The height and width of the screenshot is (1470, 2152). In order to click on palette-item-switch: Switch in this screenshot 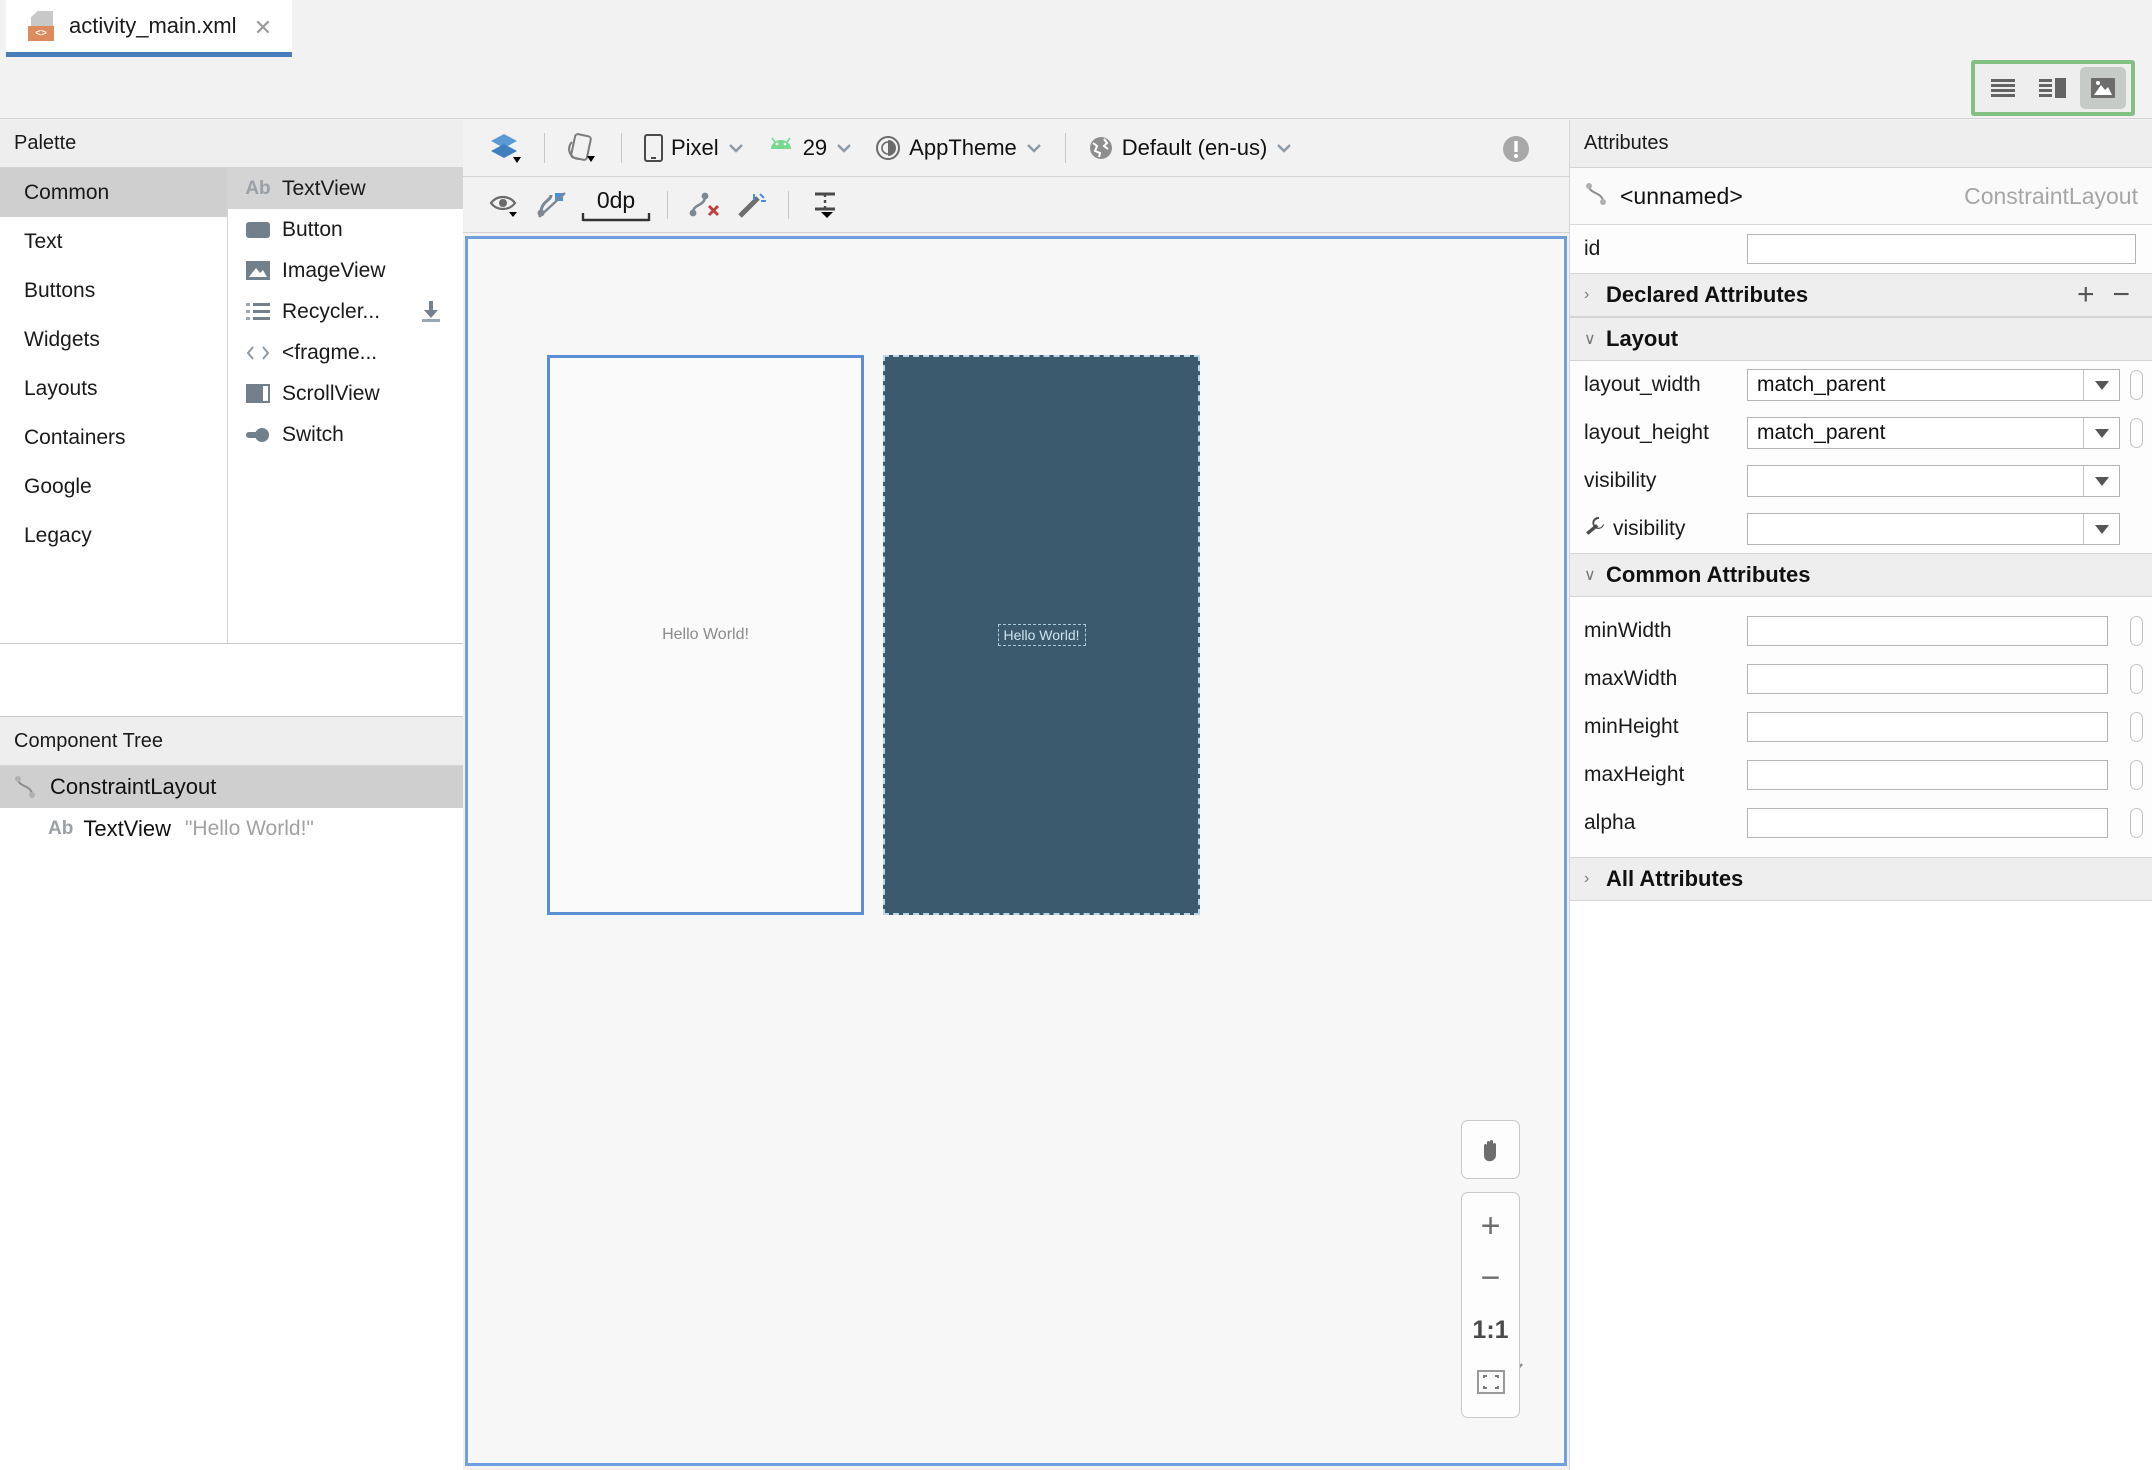, I will do `click(345, 434)`.